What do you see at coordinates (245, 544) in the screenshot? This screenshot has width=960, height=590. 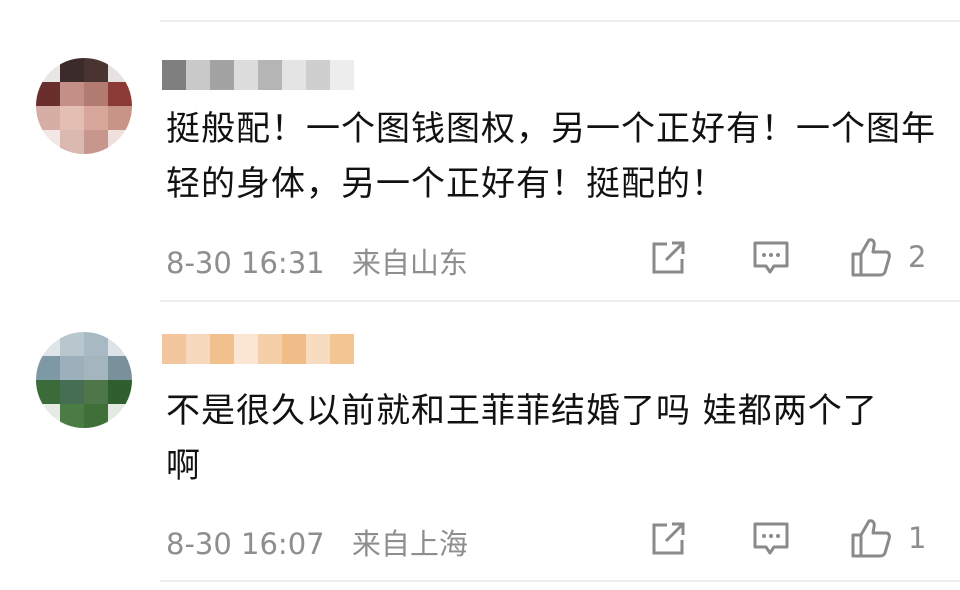 I see `comment-time: 8-30 16:07` at bounding box center [245, 544].